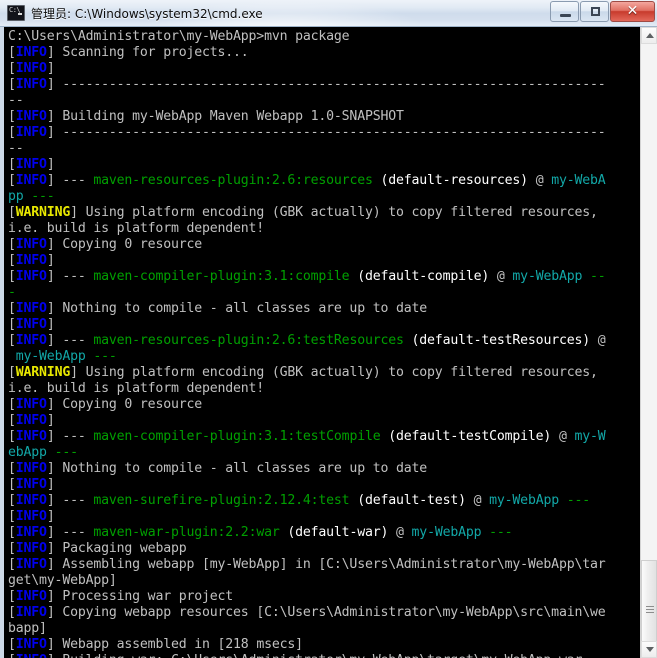  What do you see at coordinates (147, 13) in the screenshot?
I see `window-title: 管理员: C:\Windows\system32\cmd.exe` at bounding box center [147, 13].